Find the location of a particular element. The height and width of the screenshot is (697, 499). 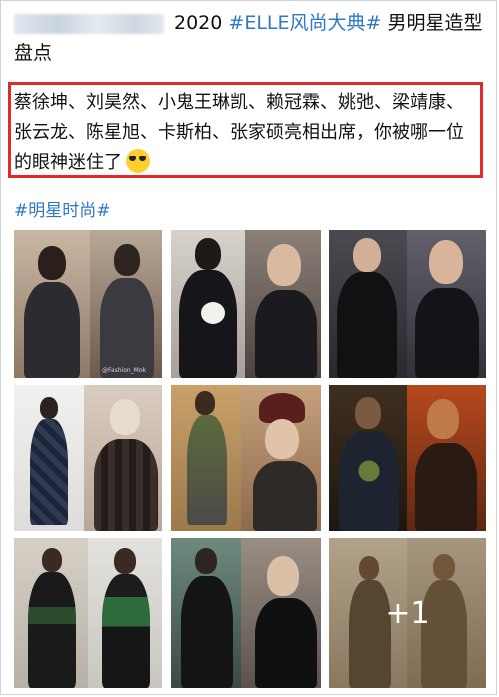

post-title: 男明星造型 is located at coordinates (432, 23).